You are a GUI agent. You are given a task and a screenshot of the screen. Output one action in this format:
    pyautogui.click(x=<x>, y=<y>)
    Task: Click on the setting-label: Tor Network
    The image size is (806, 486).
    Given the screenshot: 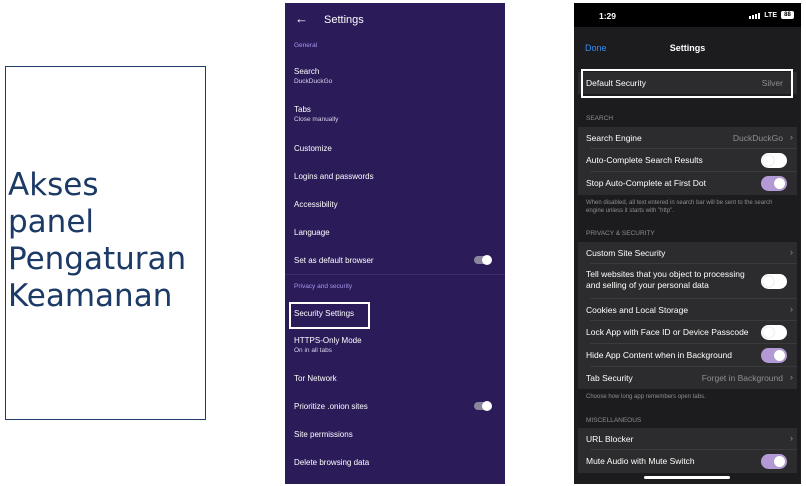 What is the action you would take?
    pyautogui.click(x=315, y=378)
    